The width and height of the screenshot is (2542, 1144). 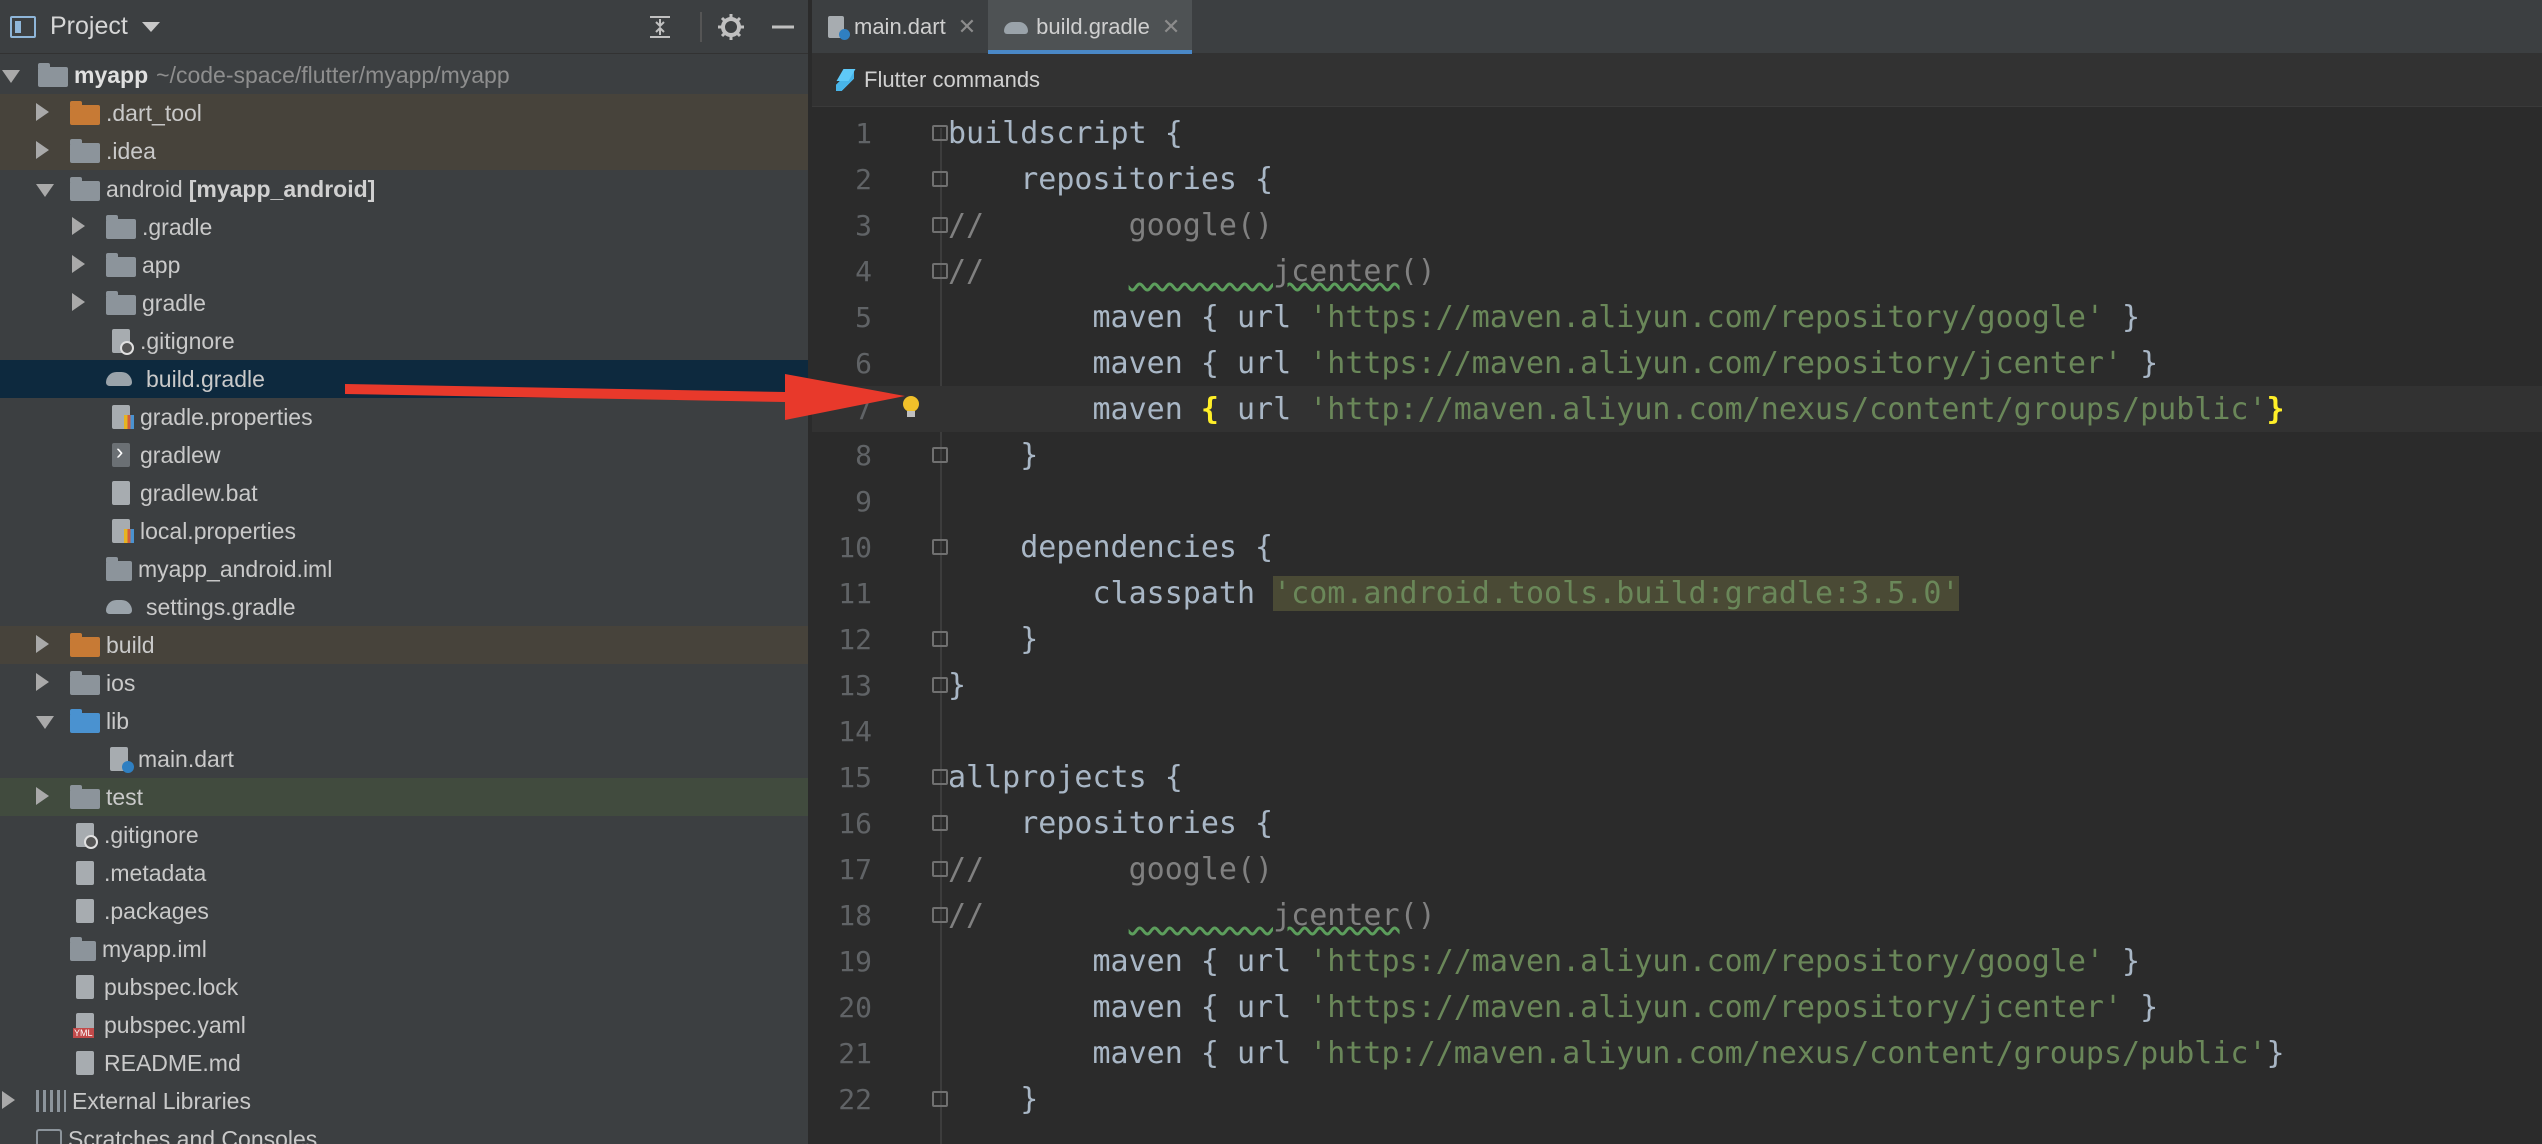 I want to click on tree-item-ios: ios, so click(x=404, y=683).